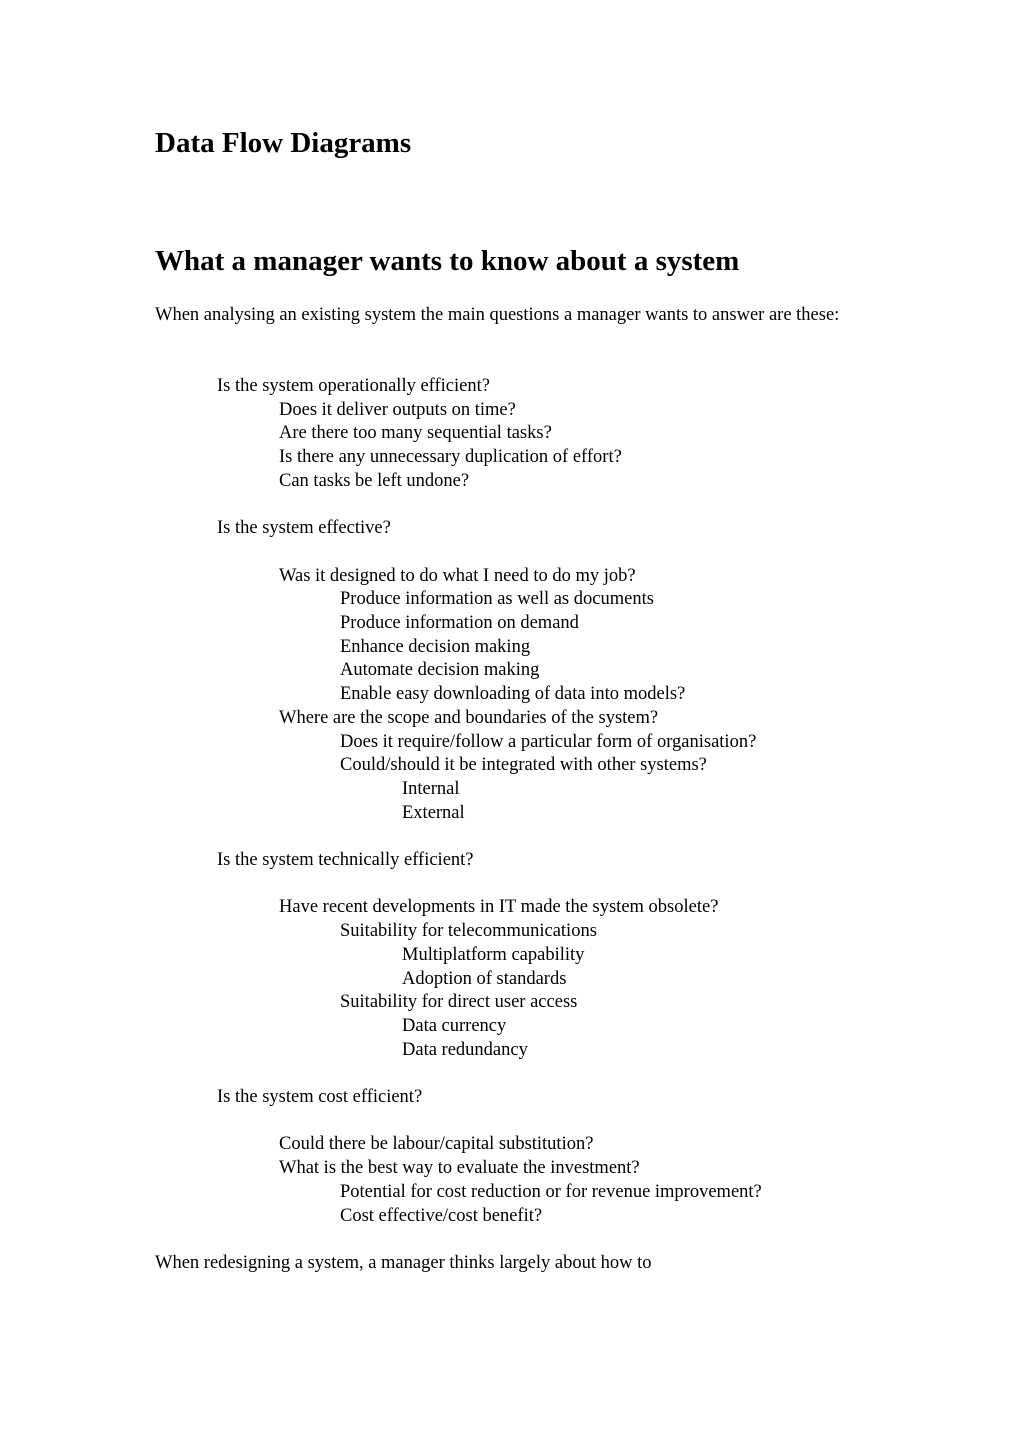 This screenshot has width=1020, height=1443. Describe the element at coordinates (415, 433) in the screenshot. I see `outline-item-level-2: Are there too many sequential tasks?` at that location.